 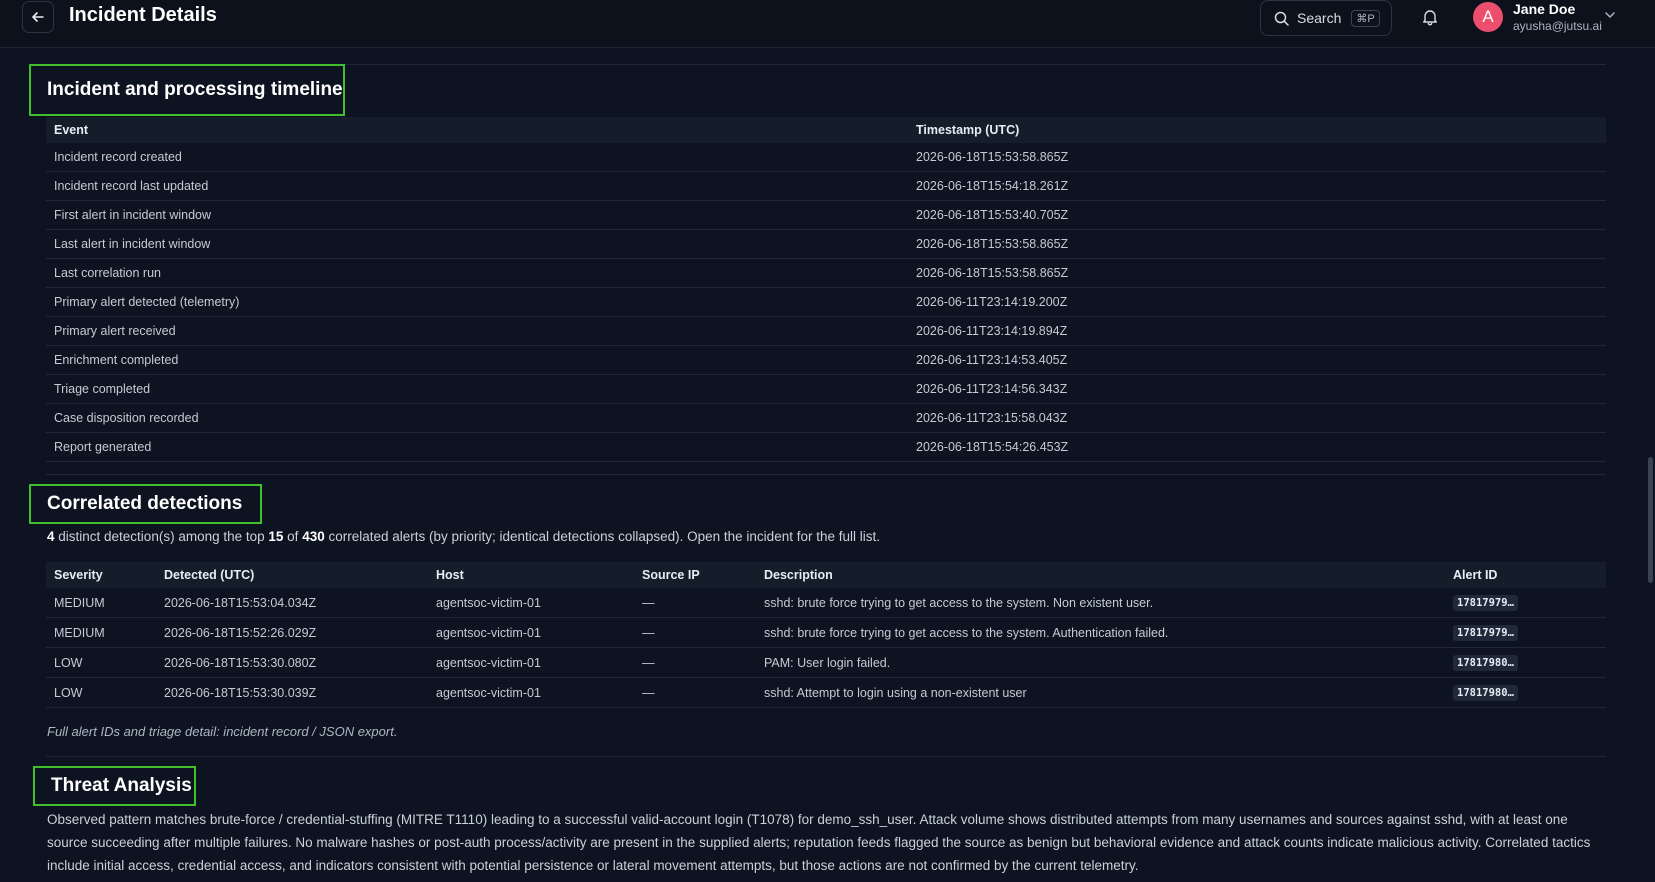 What do you see at coordinates (1525, 575) in the screenshot?
I see `column-header: Alert ID` at bounding box center [1525, 575].